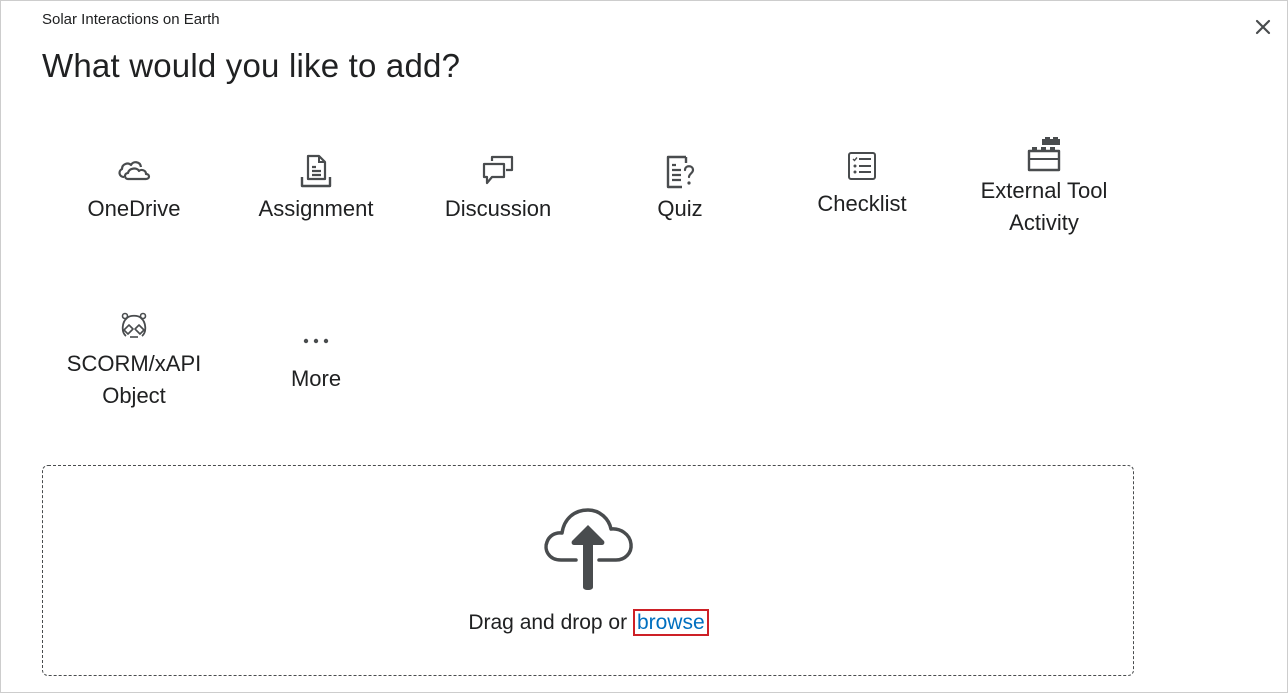 Image resolution: width=1288 pixels, height=693 pixels. I want to click on tile-label: More, so click(316, 378).